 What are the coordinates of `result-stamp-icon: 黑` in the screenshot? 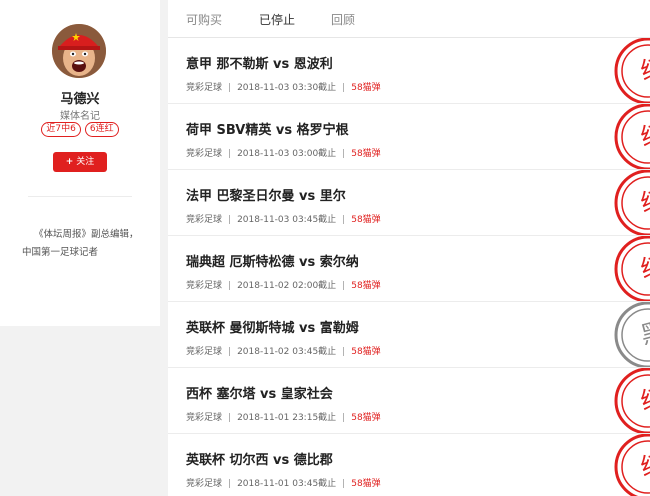 It's located at (632, 334).